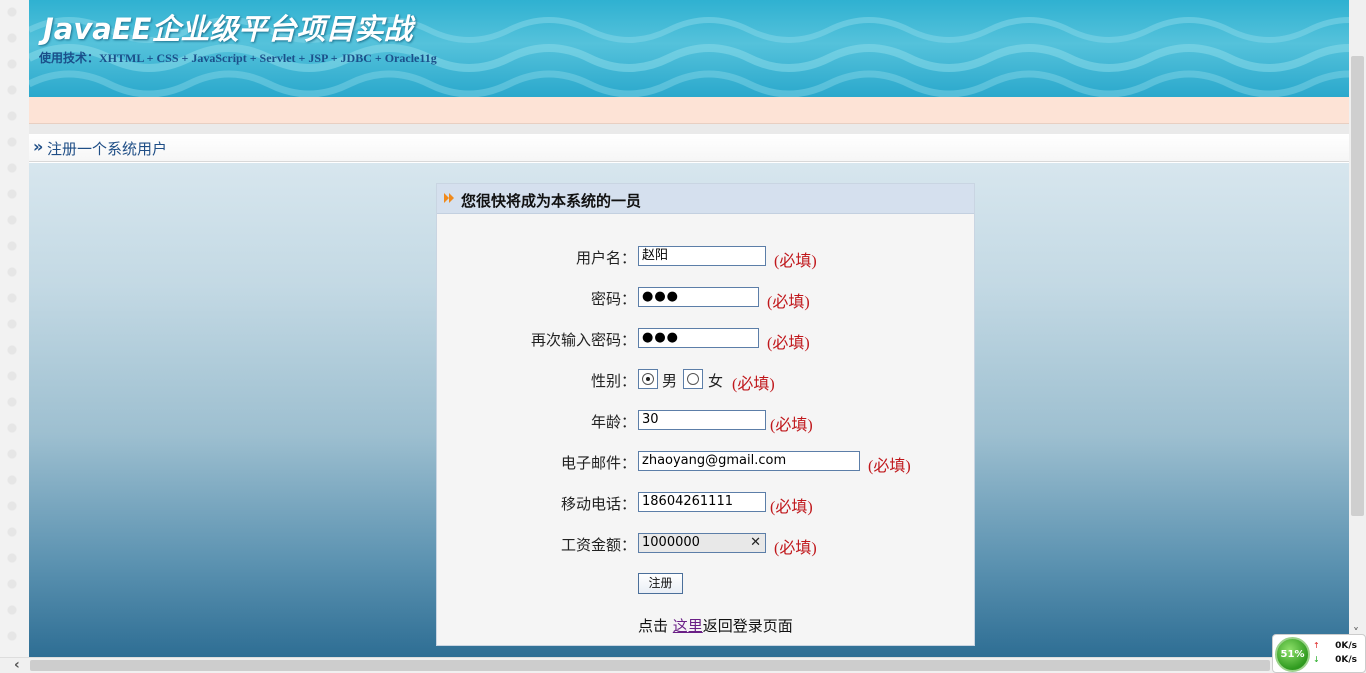  I want to click on breadcrumb: » 注册一个系统用户, so click(689, 148).